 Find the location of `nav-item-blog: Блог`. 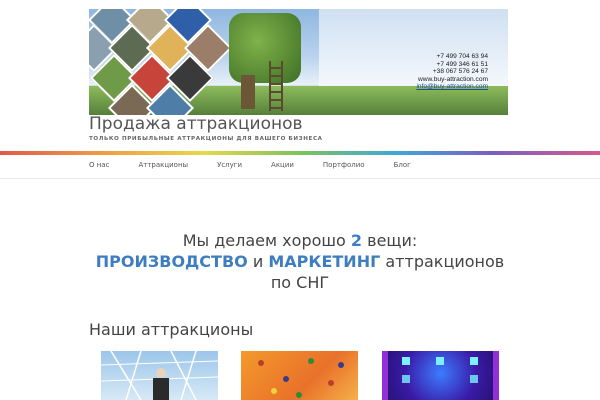

nav-item-blog: Блог is located at coordinates (402, 165).